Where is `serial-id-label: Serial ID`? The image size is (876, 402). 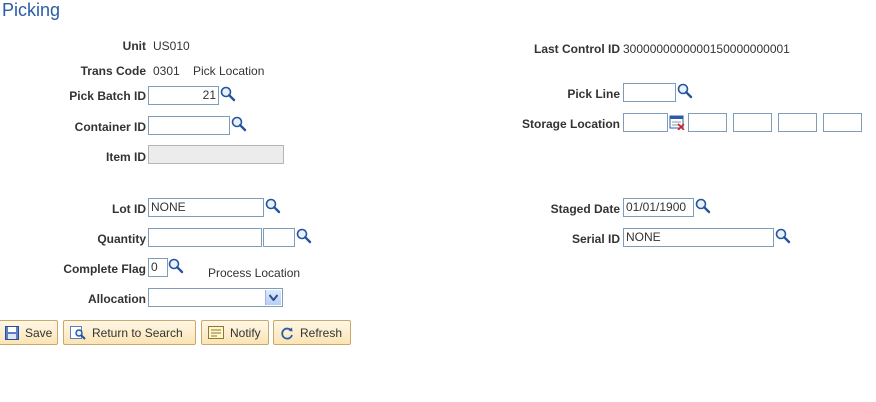
serial-id-label: Serial ID is located at coordinates (595, 239).